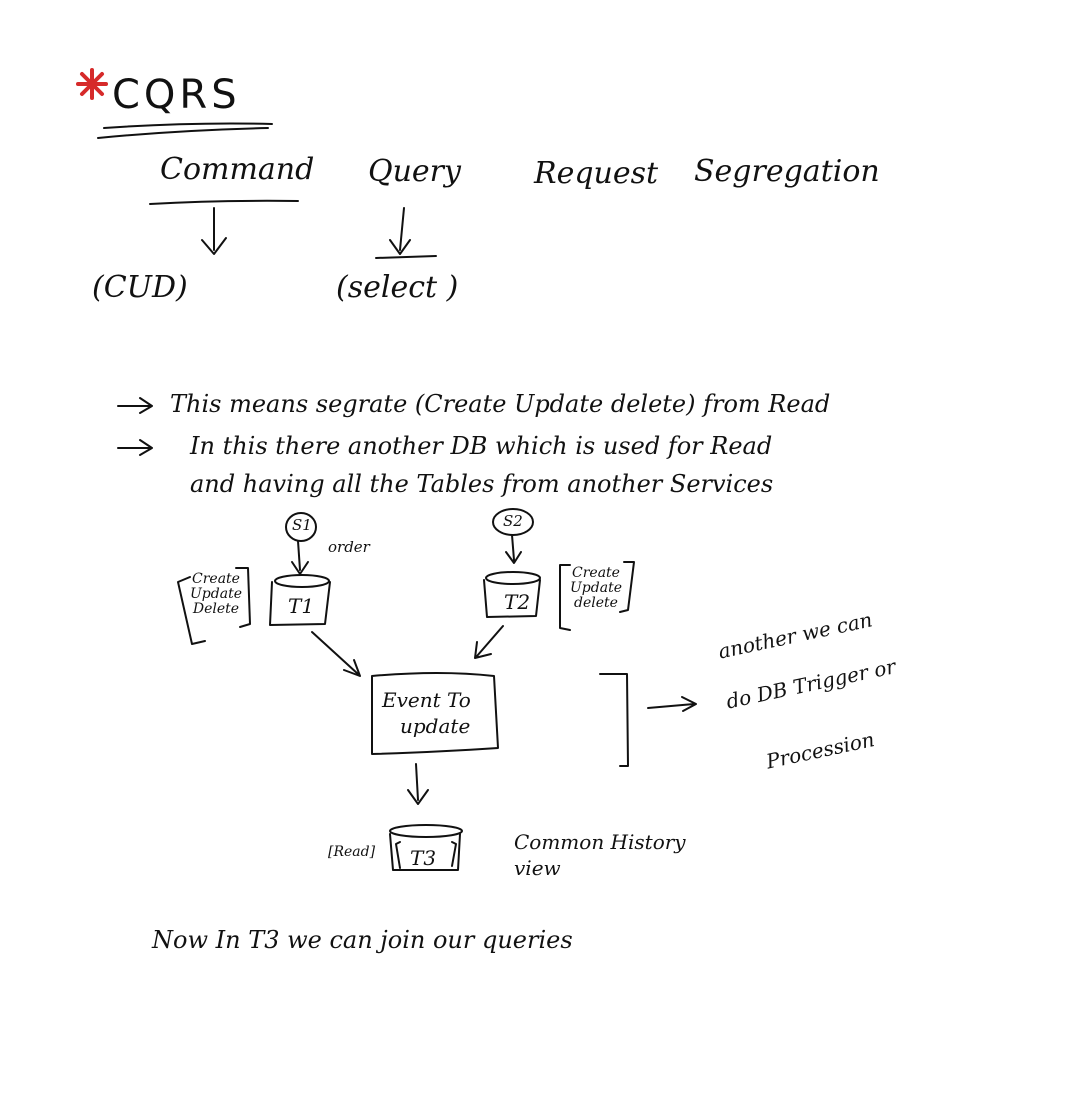 The height and width of the screenshot is (1120, 1084). Describe the element at coordinates (513, 521) in the screenshot. I see `service2-label: S2` at that location.